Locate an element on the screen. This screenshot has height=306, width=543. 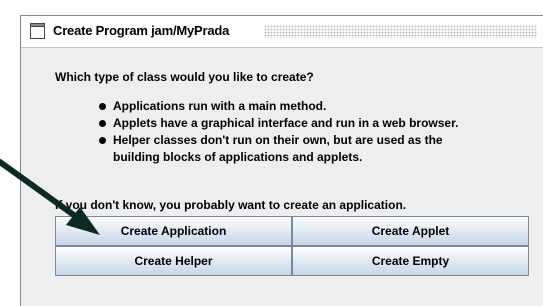
create-applet-button: Create Applet is located at coordinates (410, 231).